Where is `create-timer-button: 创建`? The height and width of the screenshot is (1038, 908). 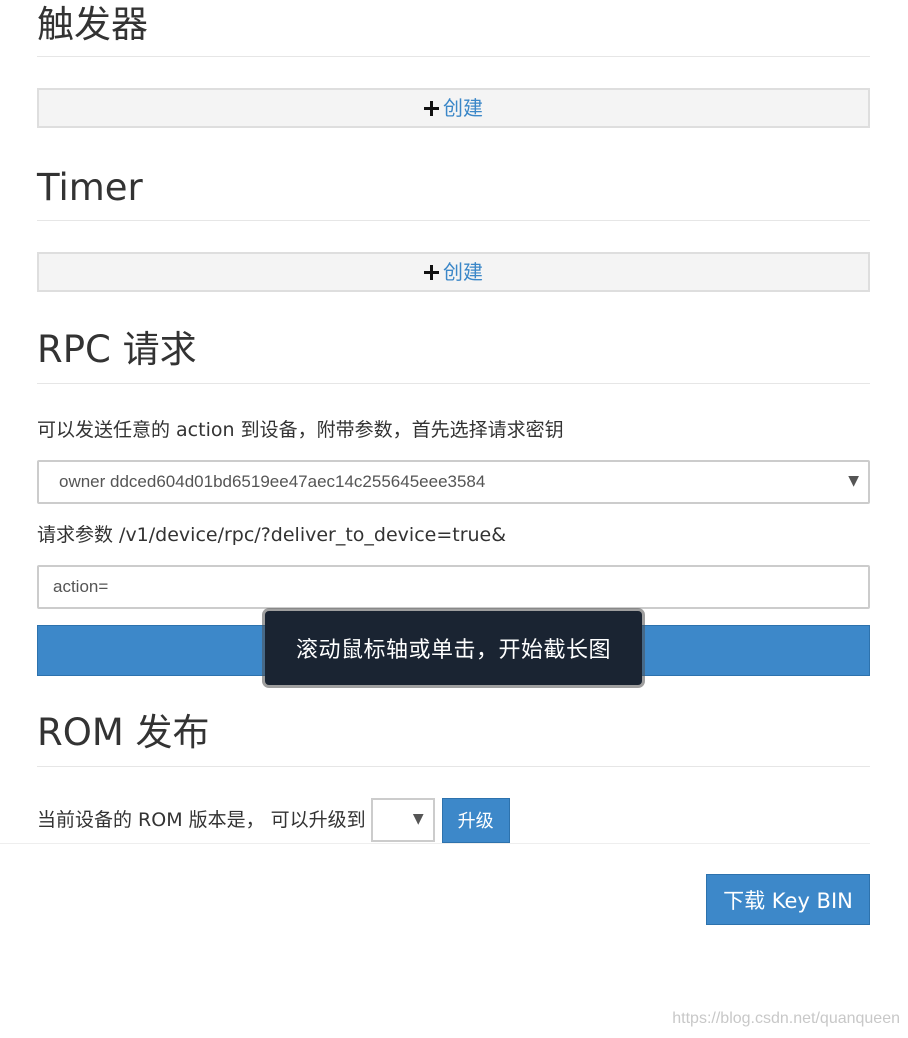 create-timer-button: 创建 is located at coordinates (453, 272).